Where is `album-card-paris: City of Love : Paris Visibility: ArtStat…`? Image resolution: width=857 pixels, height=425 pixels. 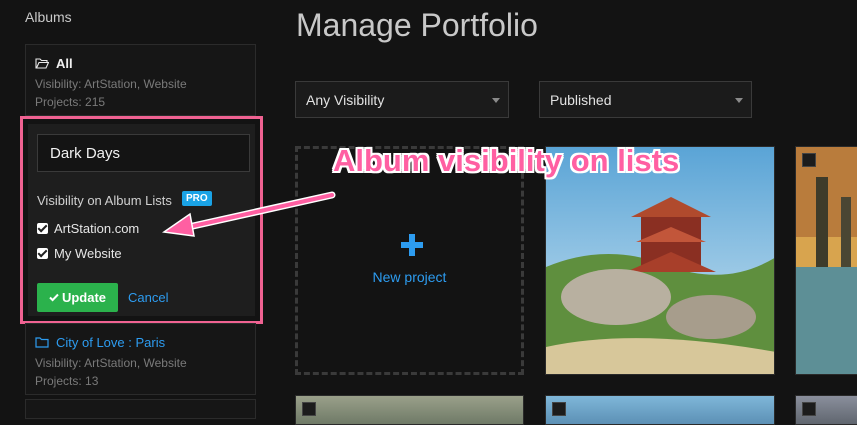 album-card-paris: City of Love : Paris Visibility: ArtStat… is located at coordinates (140, 359).